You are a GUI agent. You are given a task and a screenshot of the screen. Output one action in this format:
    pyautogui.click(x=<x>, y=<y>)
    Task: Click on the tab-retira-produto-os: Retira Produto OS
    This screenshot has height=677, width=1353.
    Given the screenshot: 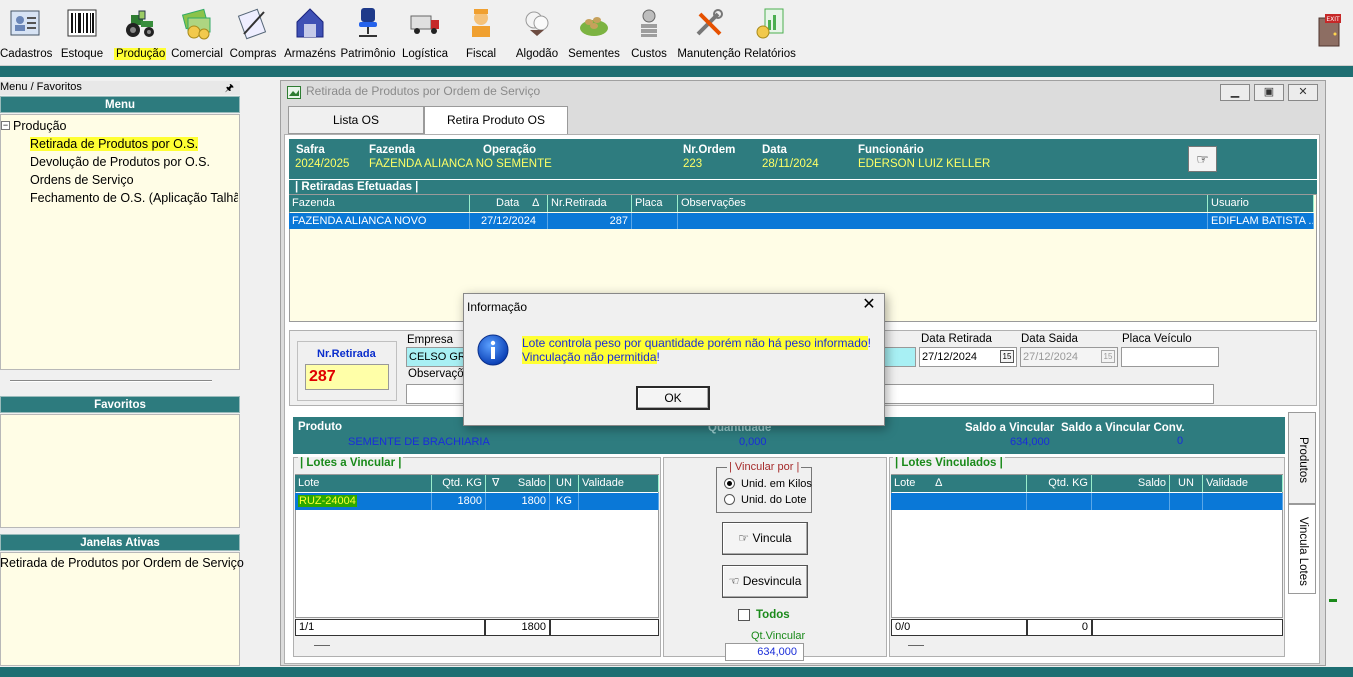 What is the action you would take?
    pyautogui.click(x=496, y=120)
    